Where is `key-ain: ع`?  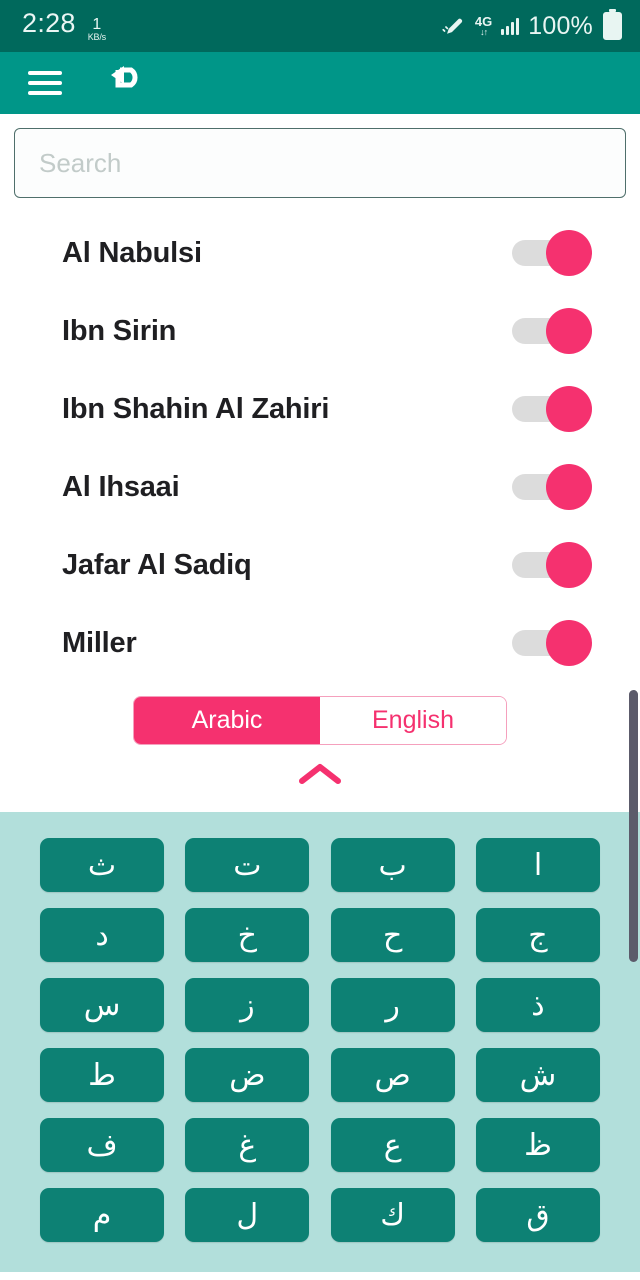
key-ain: ع is located at coordinates (392, 1145).